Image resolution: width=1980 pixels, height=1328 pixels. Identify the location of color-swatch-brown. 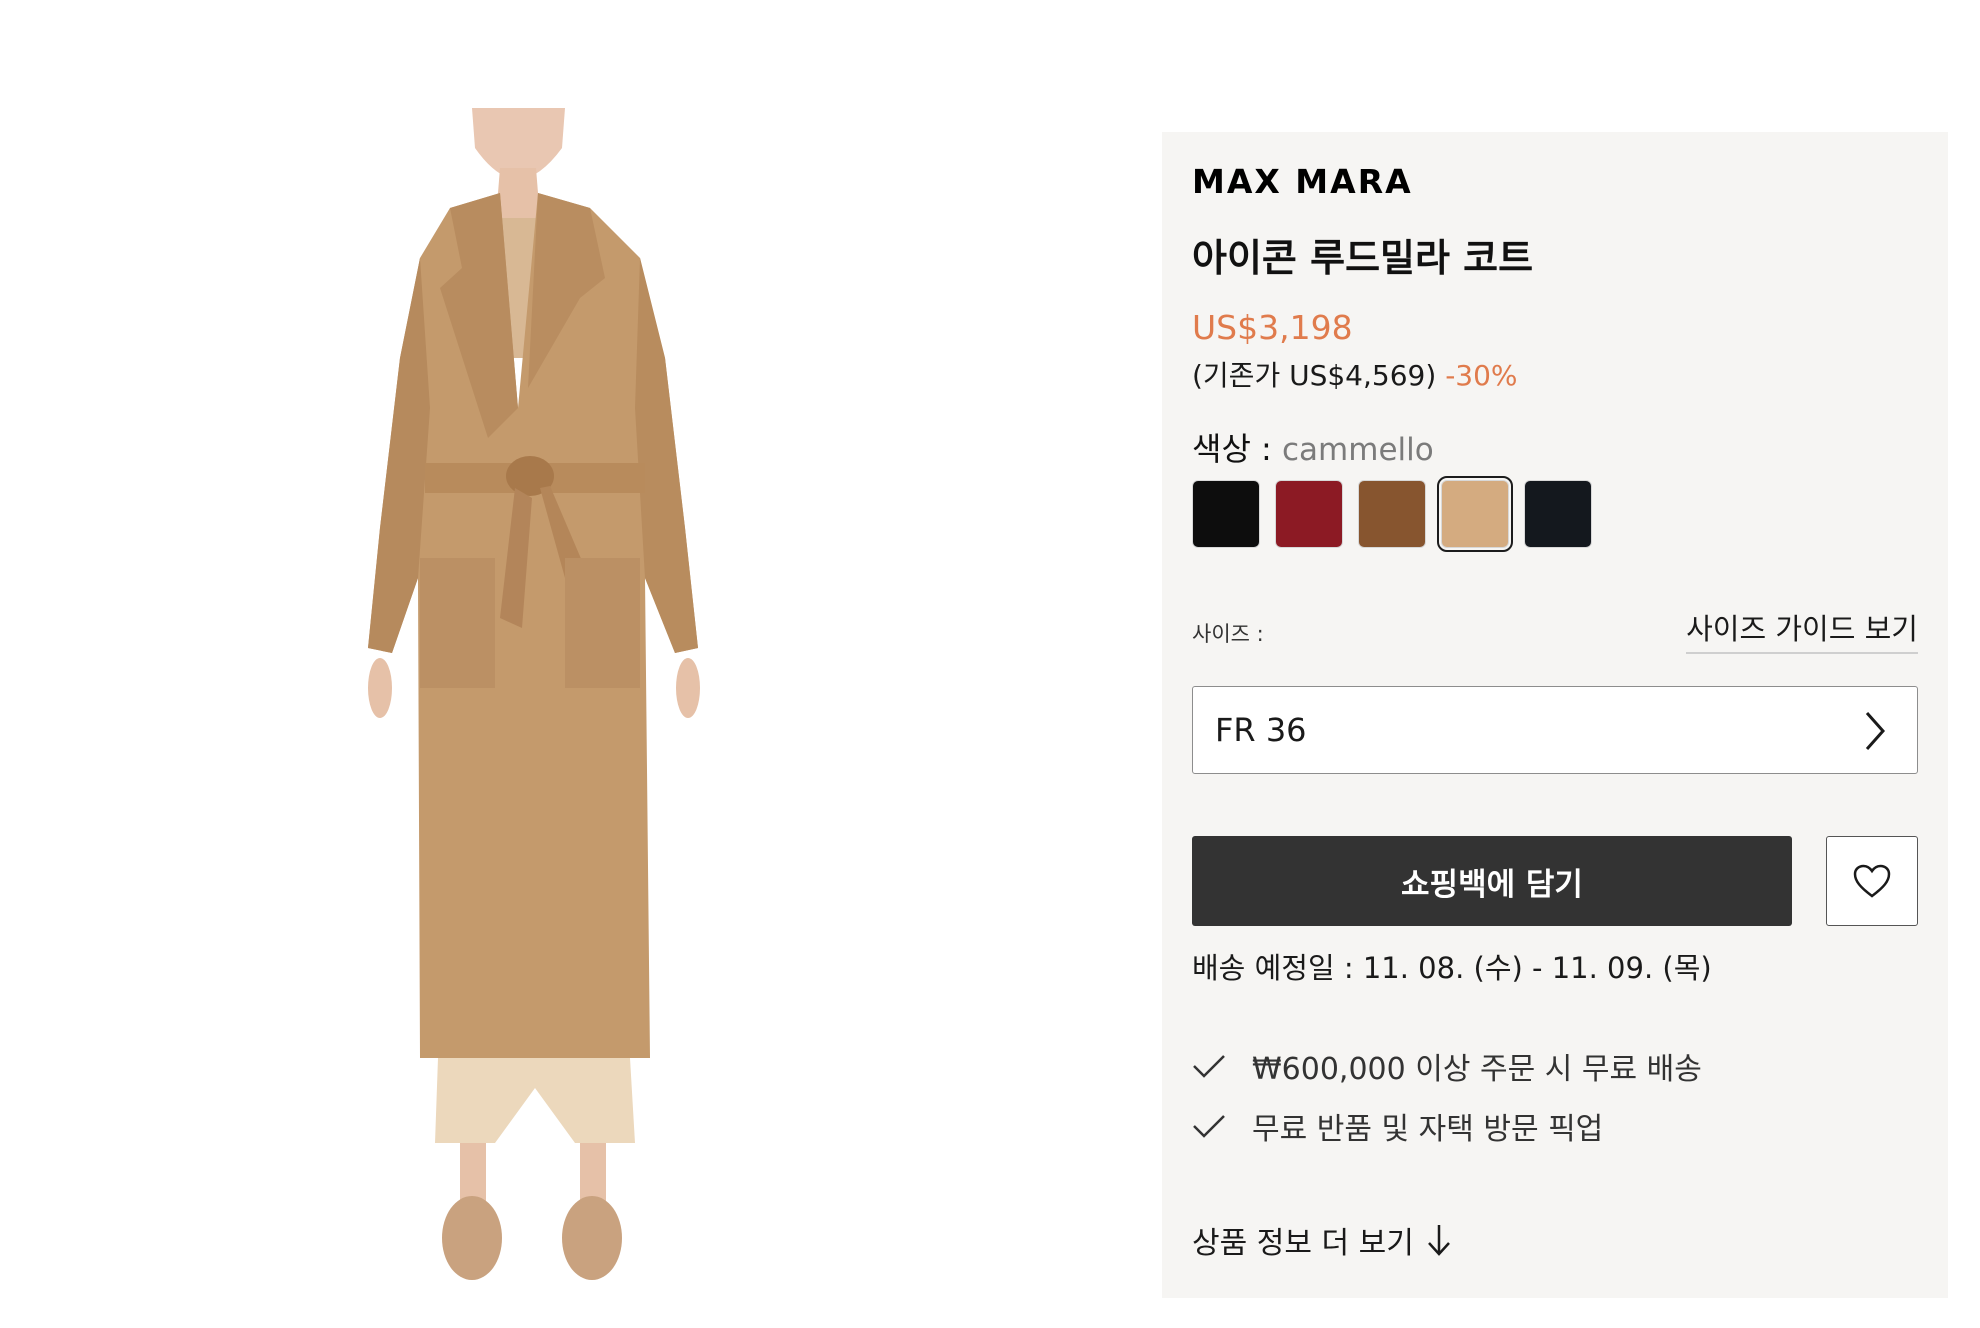
(1392, 514).